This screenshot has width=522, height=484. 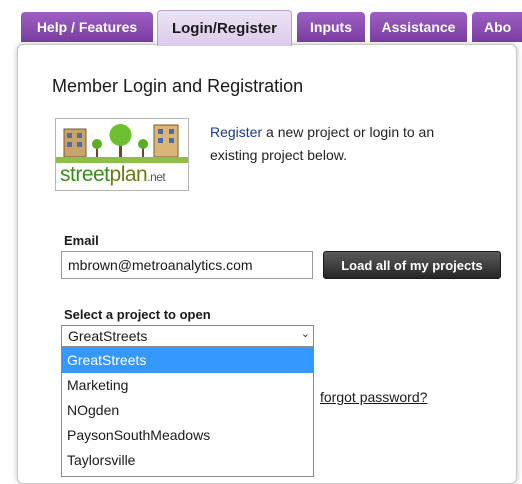 What do you see at coordinates (187, 360) in the screenshot?
I see `option-greatstreets: GreatStreets` at bounding box center [187, 360].